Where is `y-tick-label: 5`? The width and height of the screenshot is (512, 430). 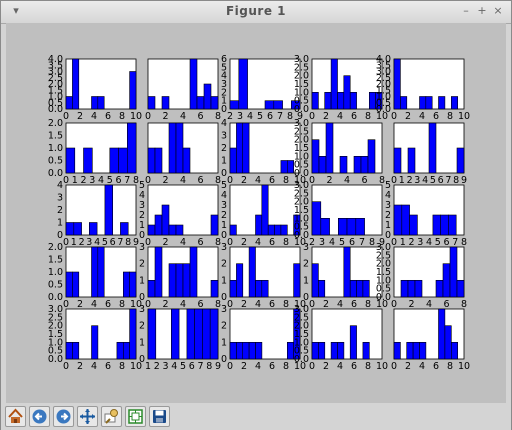 y-tick-label: 5 is located at coordinates (142, 185).